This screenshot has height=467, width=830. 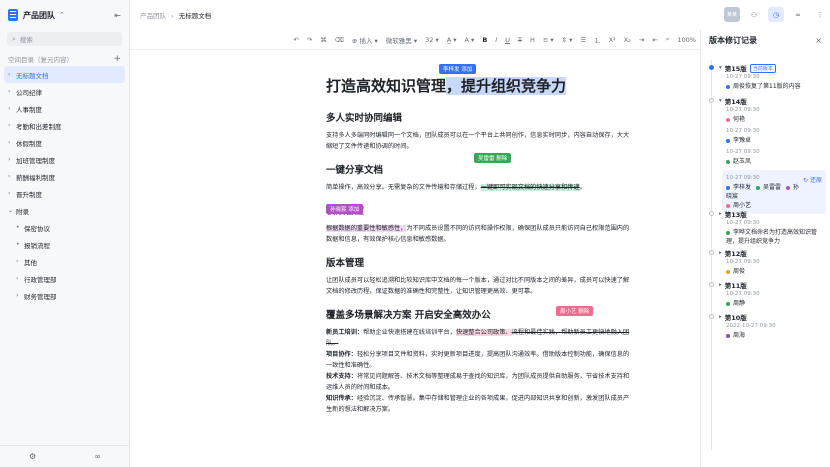 What do you see at coordinates (64, 261) in the screenshot?
I see `sidebar-item: › 其他` at bounding box center [64, 261].